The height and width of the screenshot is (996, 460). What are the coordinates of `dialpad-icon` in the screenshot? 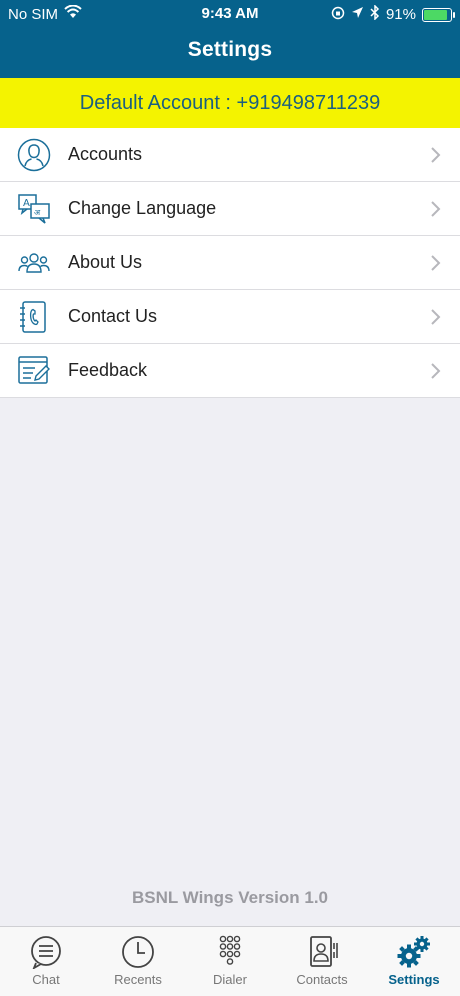 It's located at (230, 952).